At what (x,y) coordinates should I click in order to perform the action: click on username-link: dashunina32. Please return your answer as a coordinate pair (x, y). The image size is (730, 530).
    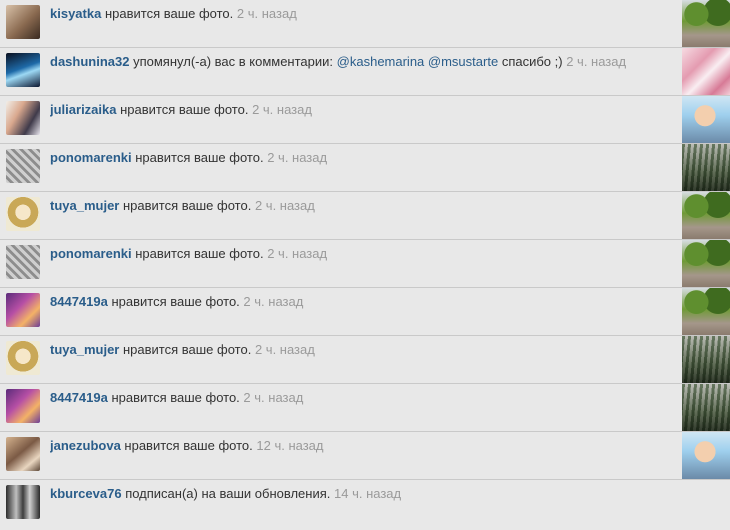
    Looking at the image, I should click on (89, 61).